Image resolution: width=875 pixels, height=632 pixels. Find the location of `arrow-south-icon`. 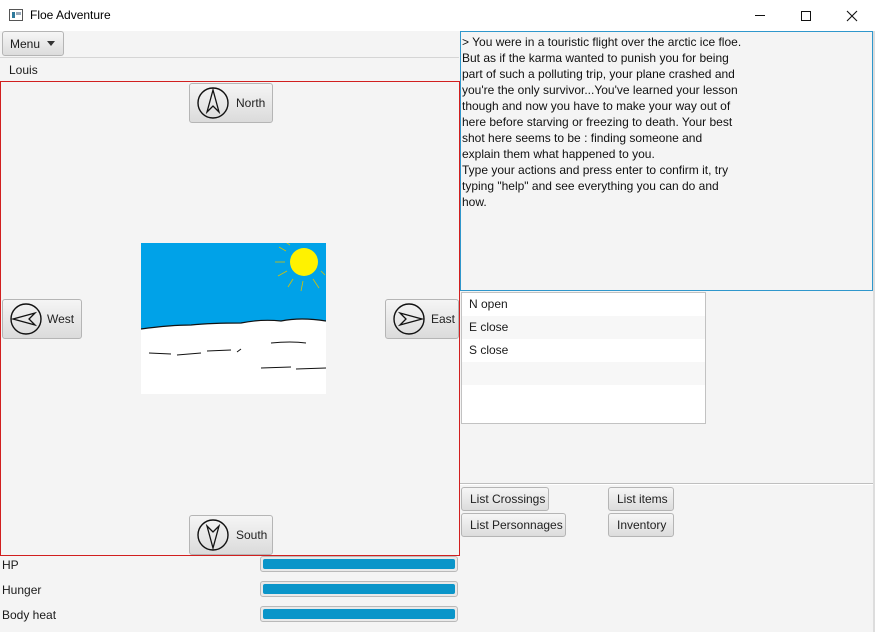

arrow-south-icon is located at coordinates (213, 535).